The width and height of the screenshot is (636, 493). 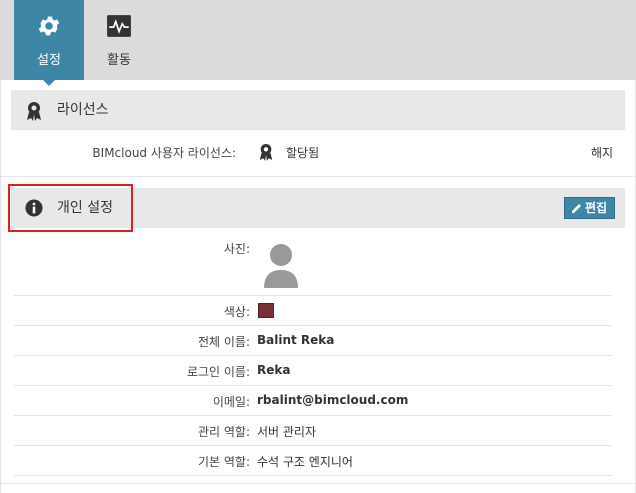 I want to click on color-row: 색상:, so click(x=313, y=314).